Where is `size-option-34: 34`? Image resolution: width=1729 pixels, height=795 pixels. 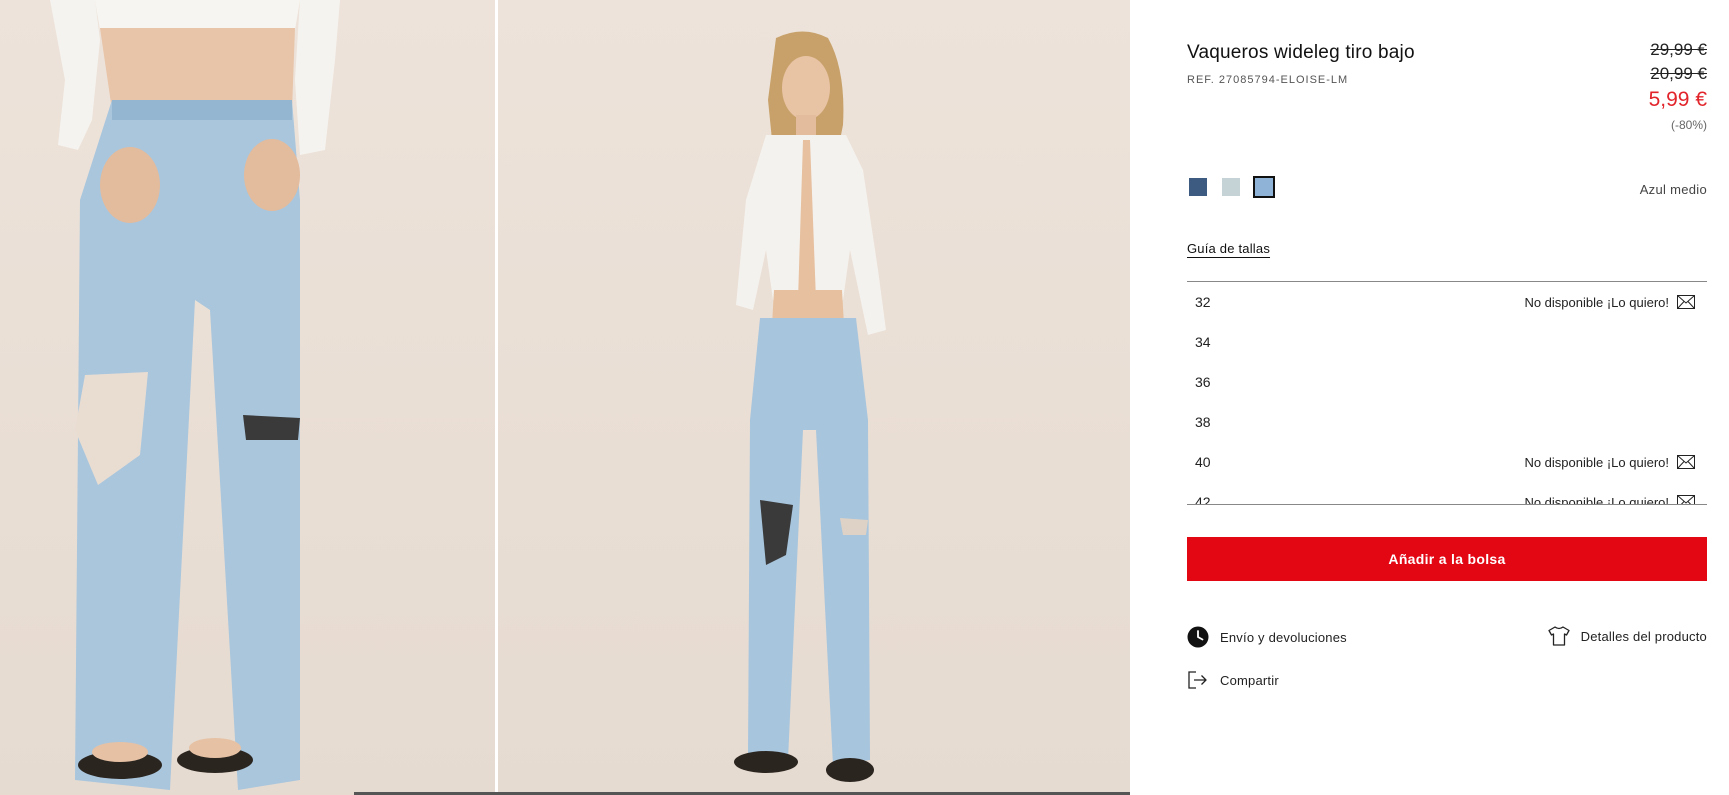 size-option-34: 34 is located at coordinates (1447, 342).